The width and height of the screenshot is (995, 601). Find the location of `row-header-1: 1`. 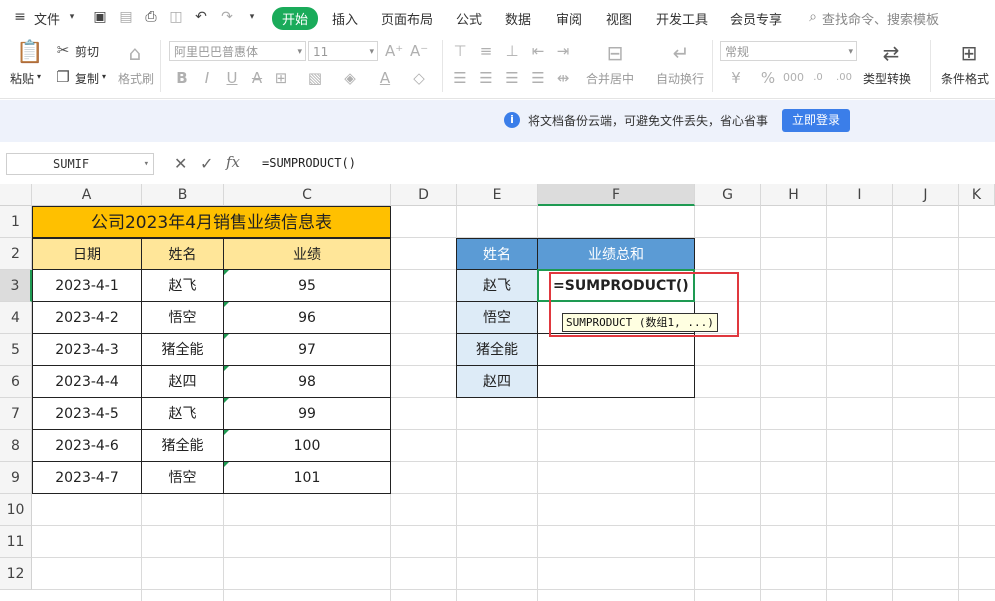

row-header-1: 1 is located at coordinates (16, 222).